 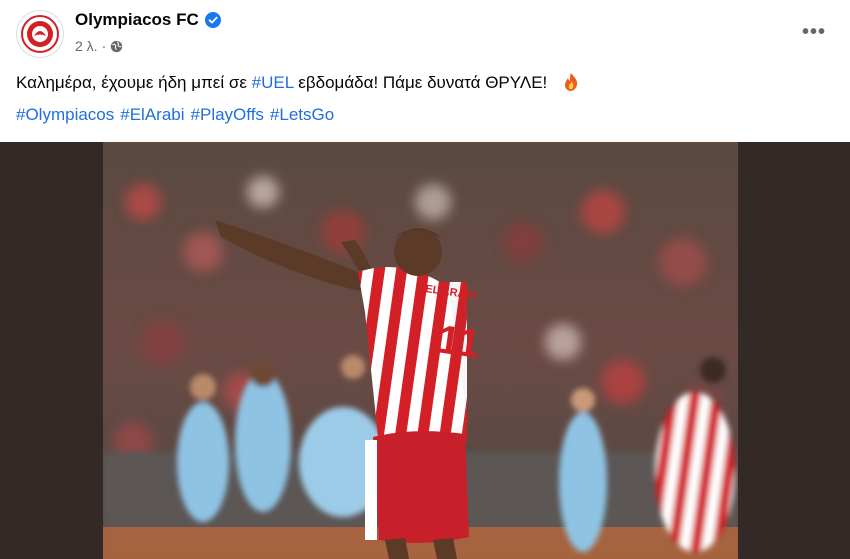 What do you see at coordinates (459, 341) in the screenshot?
I see `jersey-number: 11` at bounding box center [459, 341].